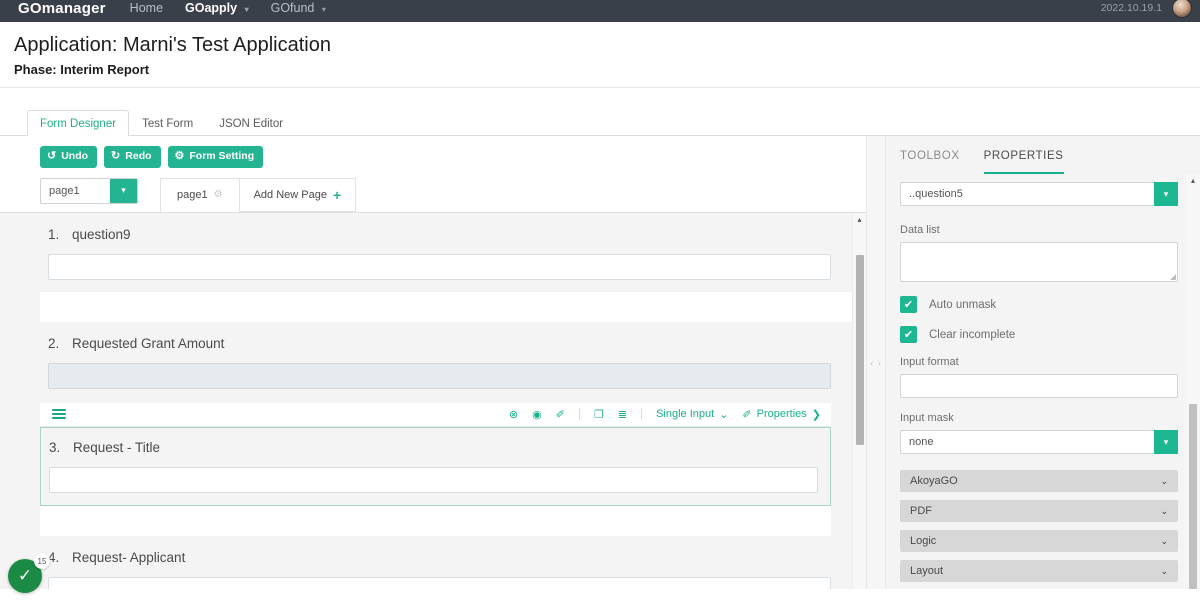 This screenshot has width=1200, height=601. Describe the element at coordinates (599, 414) in the screenshot. I see `duplicate-icon: ❐` at that location.